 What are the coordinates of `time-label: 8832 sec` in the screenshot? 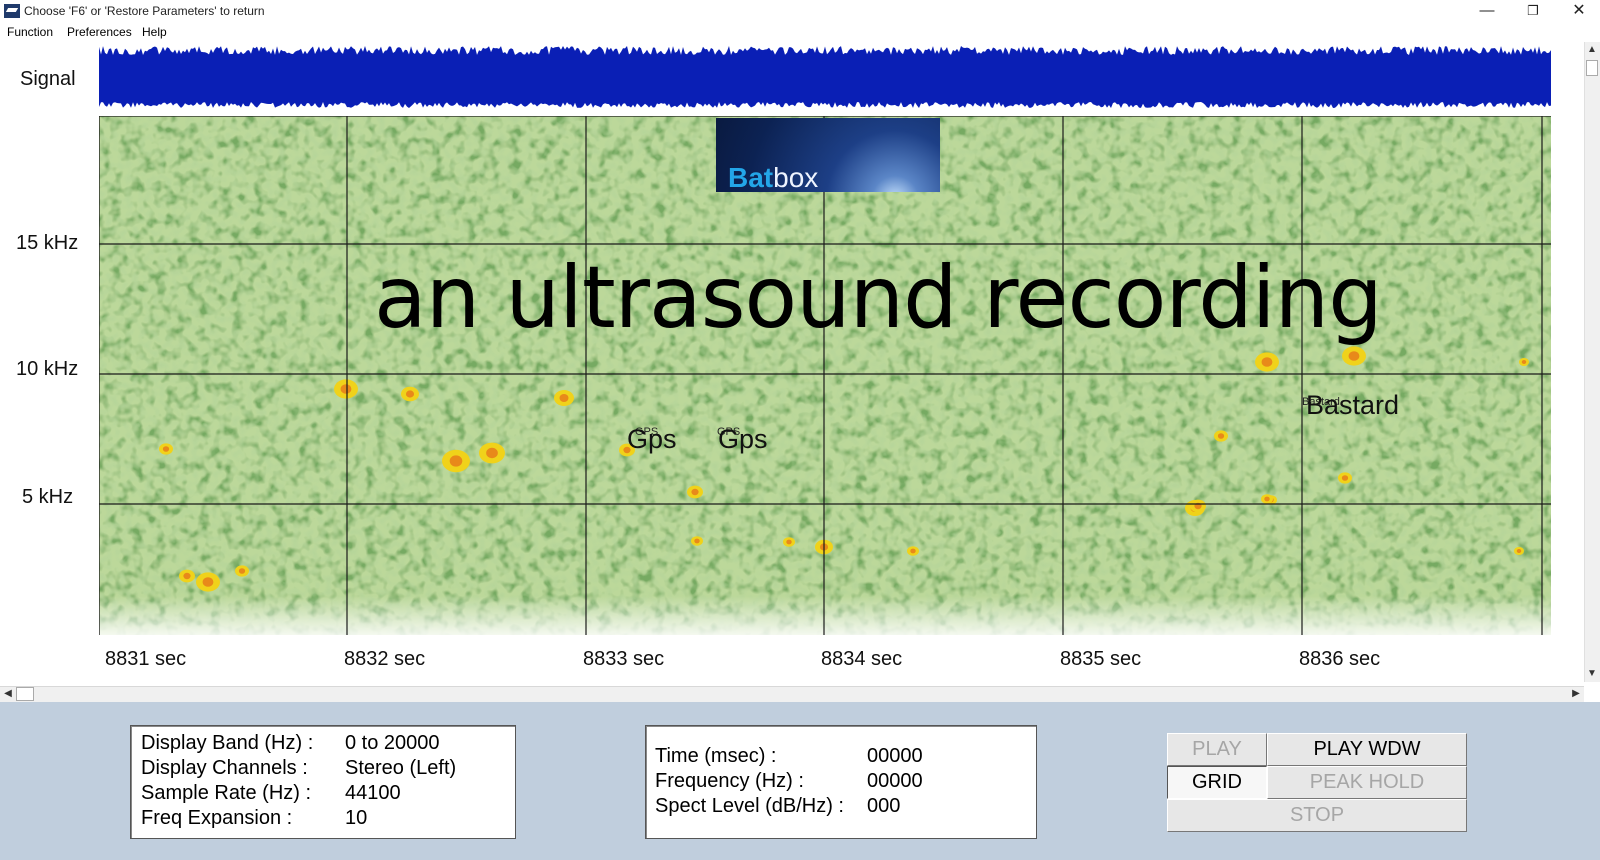 It's located at (385, 659).